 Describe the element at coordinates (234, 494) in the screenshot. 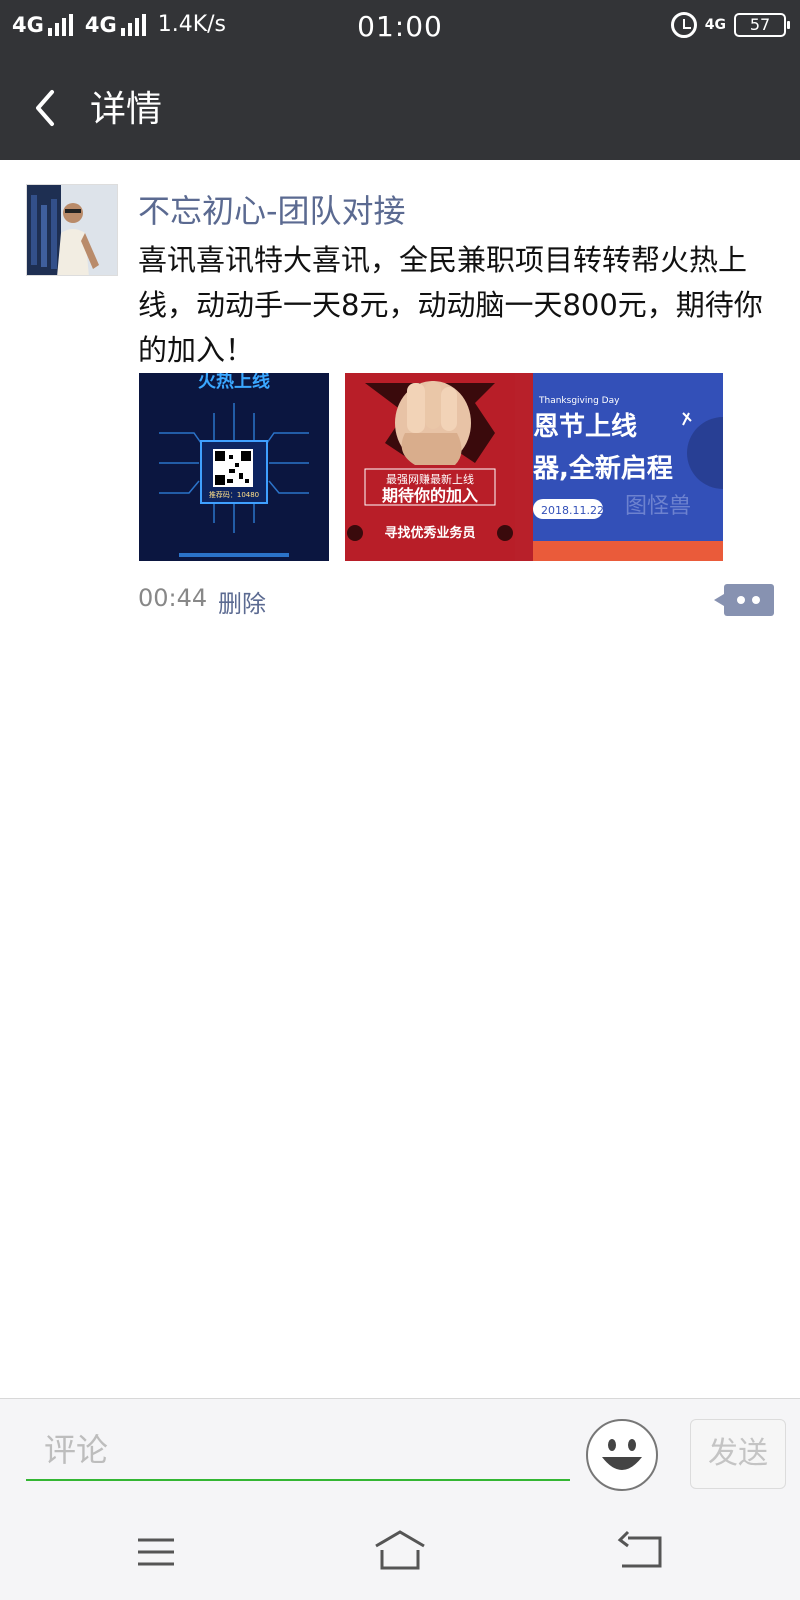

I see `image-1-code: 推荐码：10480` at that location.